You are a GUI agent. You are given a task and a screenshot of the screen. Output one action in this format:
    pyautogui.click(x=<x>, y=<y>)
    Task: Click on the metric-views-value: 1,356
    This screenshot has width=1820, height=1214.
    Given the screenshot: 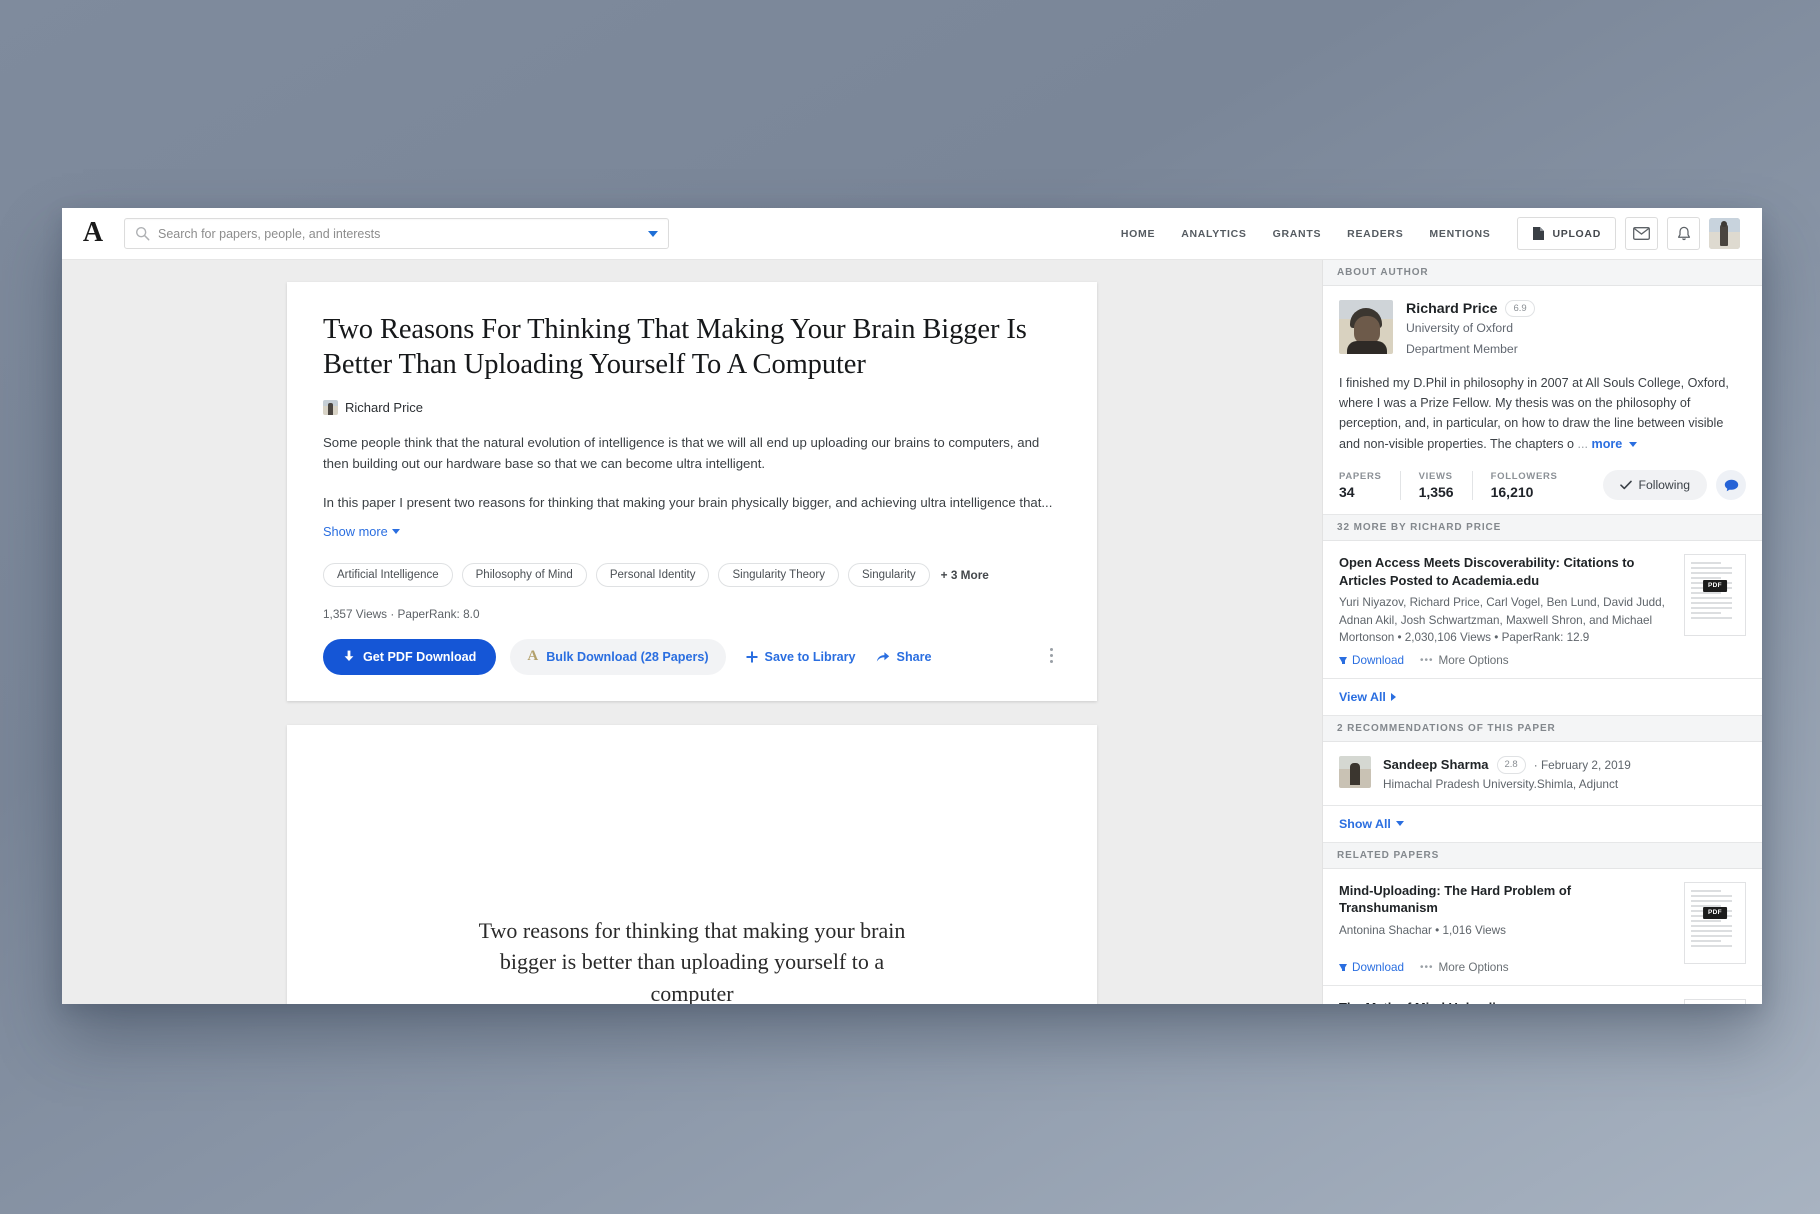 What is the action you would take?
    pyautogui.click(x=1436, y=491)
    